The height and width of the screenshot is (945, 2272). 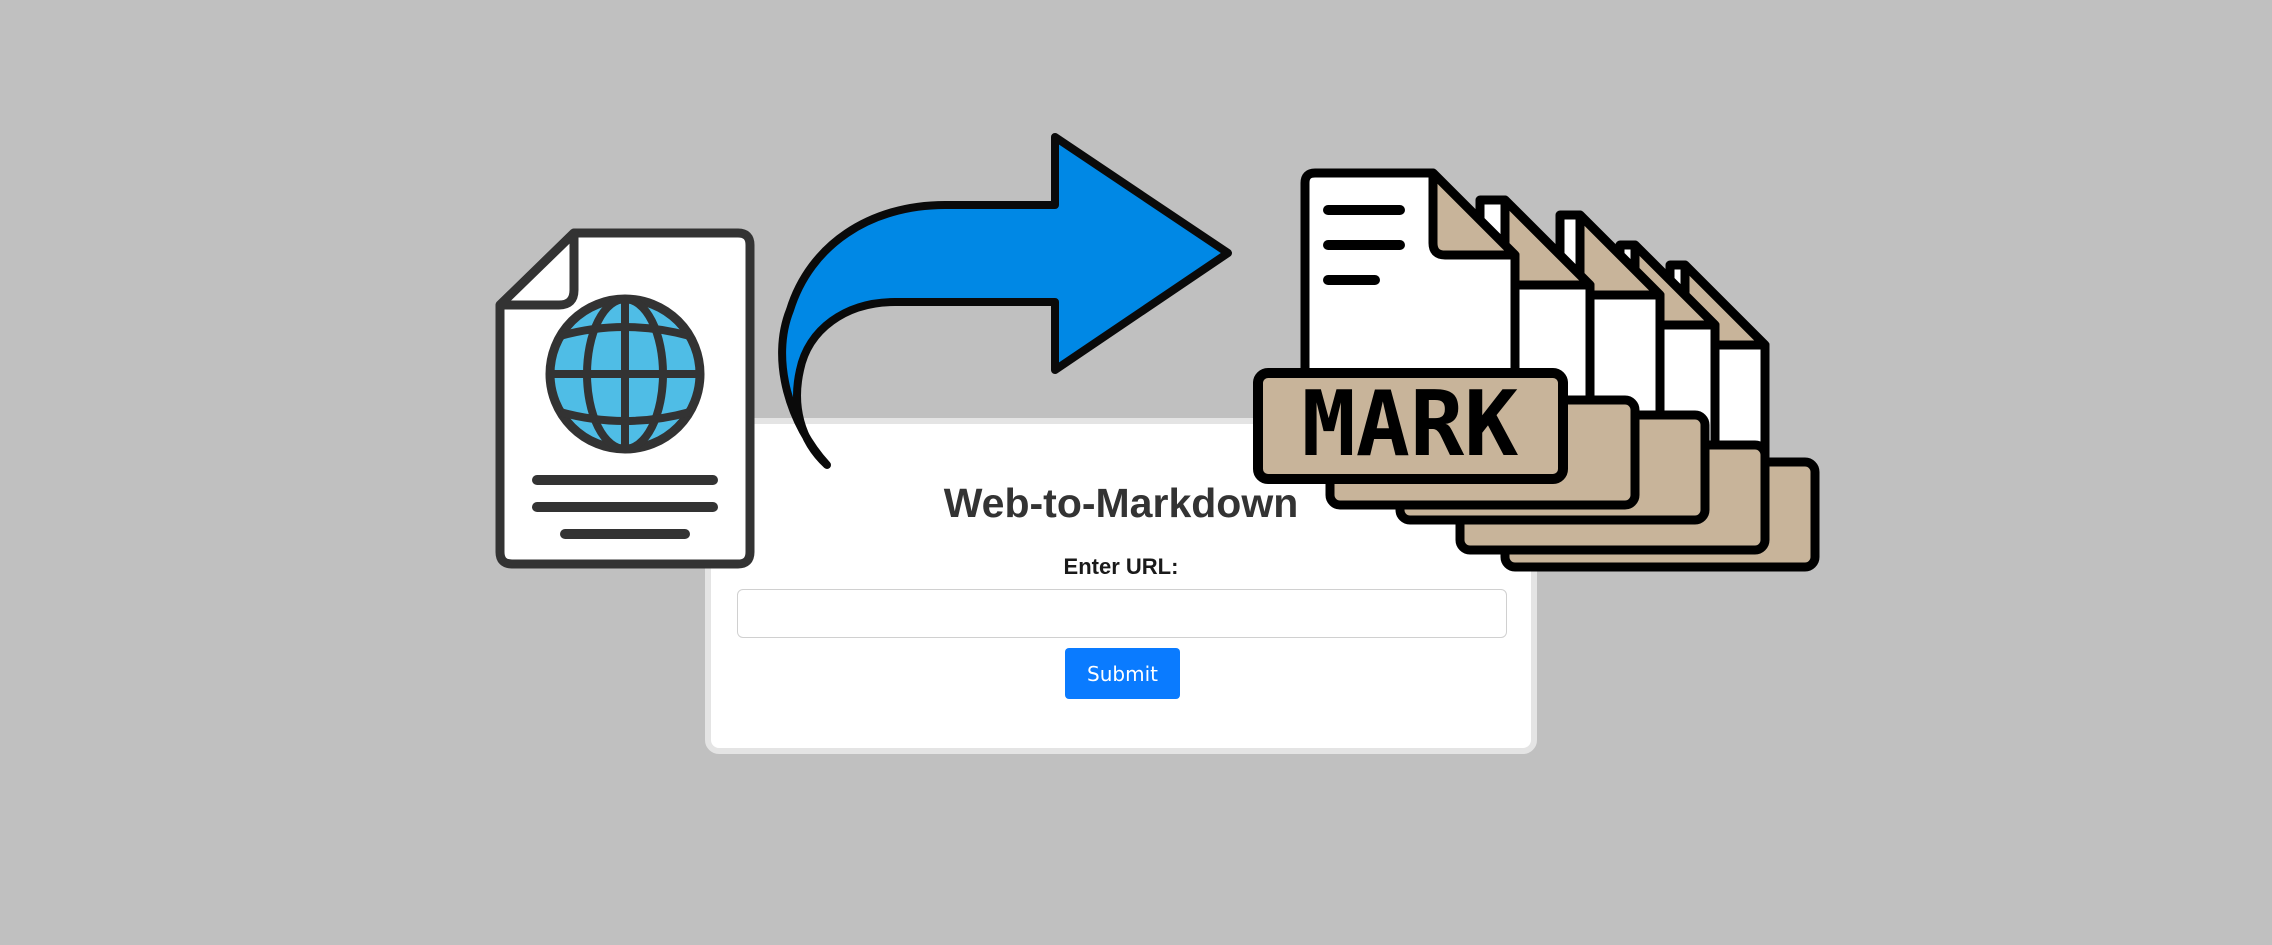 I want to click on curved-arrow-right-icon, so click(x=1005, y=301).